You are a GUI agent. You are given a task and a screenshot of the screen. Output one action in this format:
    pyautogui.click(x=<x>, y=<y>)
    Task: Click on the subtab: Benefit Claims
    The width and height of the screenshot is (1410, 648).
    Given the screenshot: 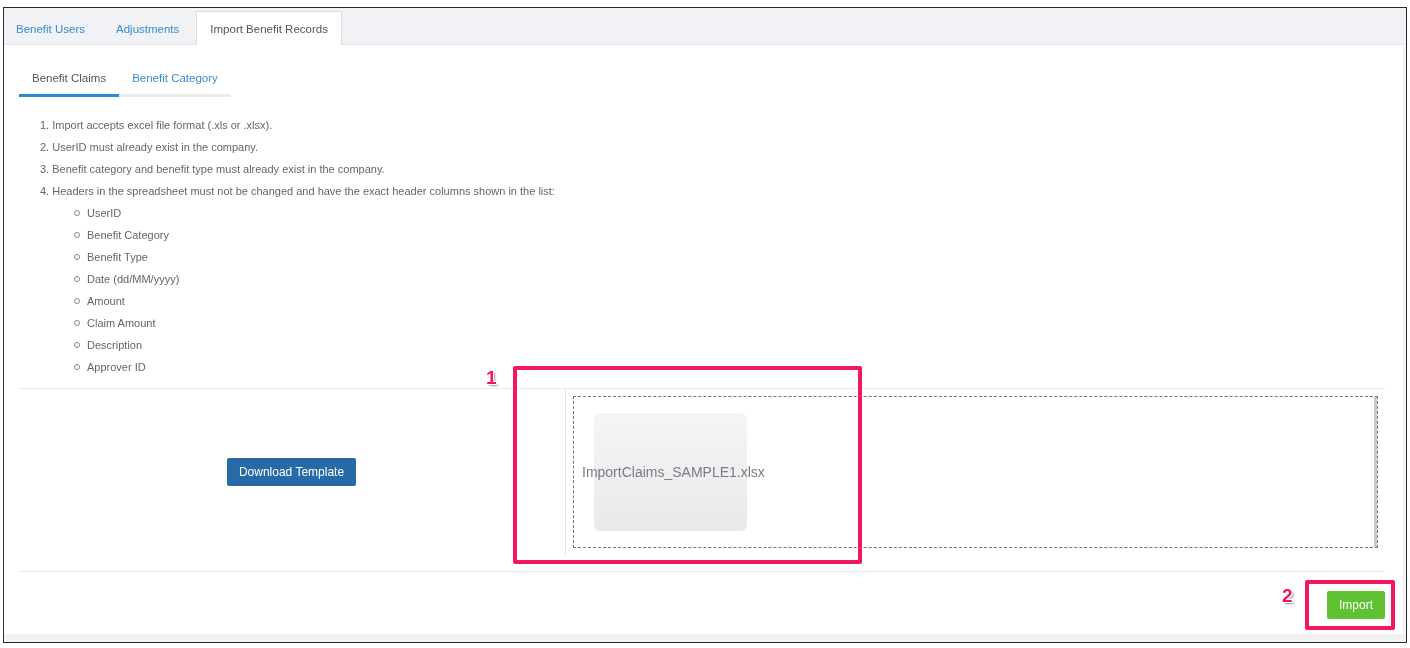 What is the action you would take?
    pyautogui.click(x=69, y=79)
    